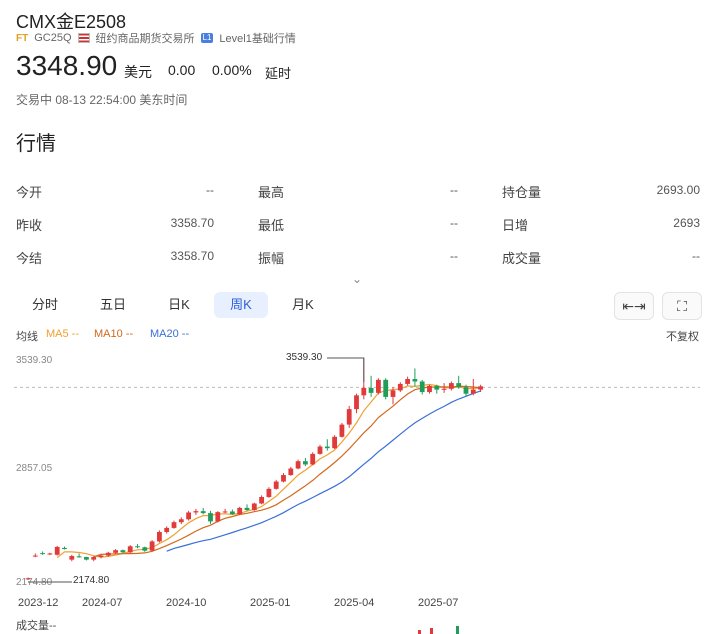 The width and height of the screenshot is (720, 634). What do you see at coordinates (346, 370) in the screenshot?
I see `max-marker-line` at bounding box center [346, 370].